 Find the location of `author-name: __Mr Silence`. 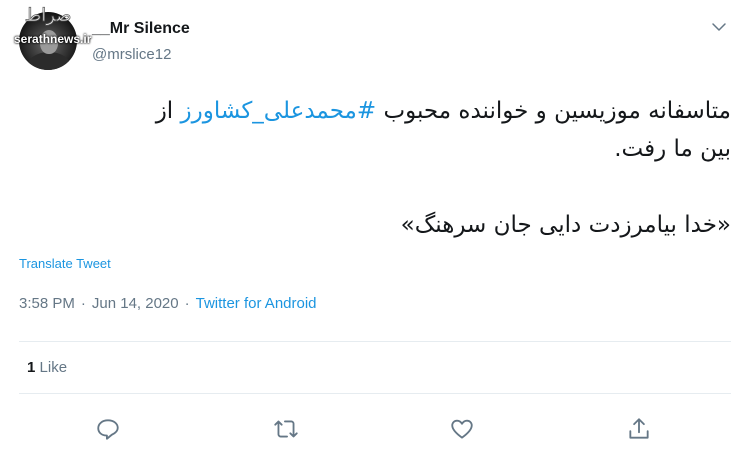

author-name: __Mr Silence is located at coordinates (141, 29).